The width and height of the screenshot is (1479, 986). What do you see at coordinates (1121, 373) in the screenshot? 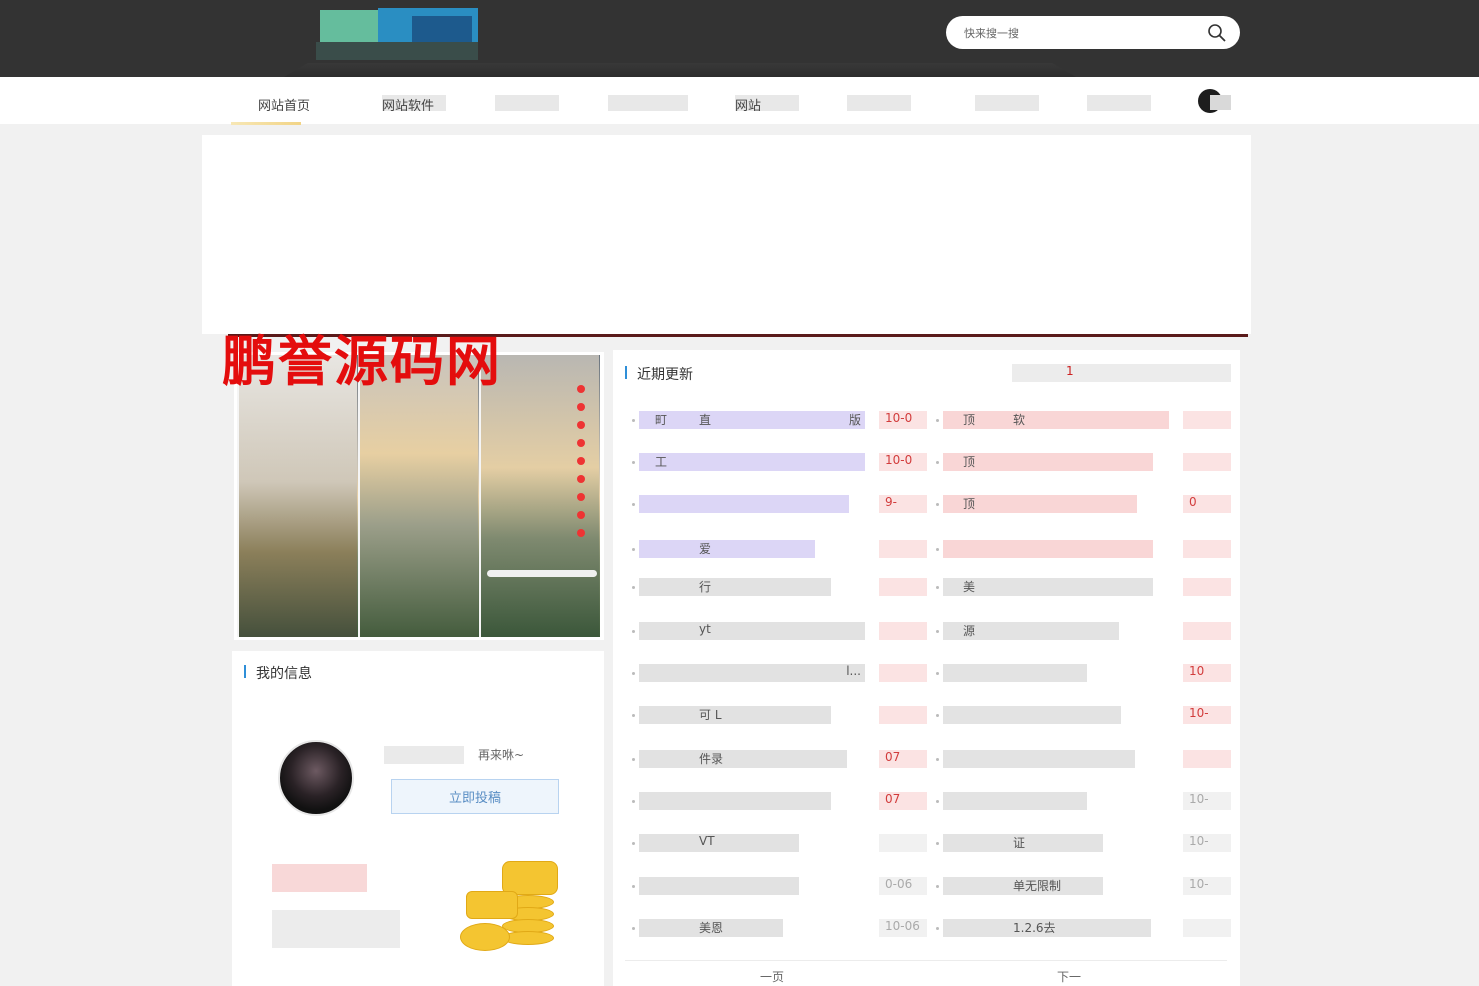
I see `list-tabs: 1` at bounding box center [1121, 373].